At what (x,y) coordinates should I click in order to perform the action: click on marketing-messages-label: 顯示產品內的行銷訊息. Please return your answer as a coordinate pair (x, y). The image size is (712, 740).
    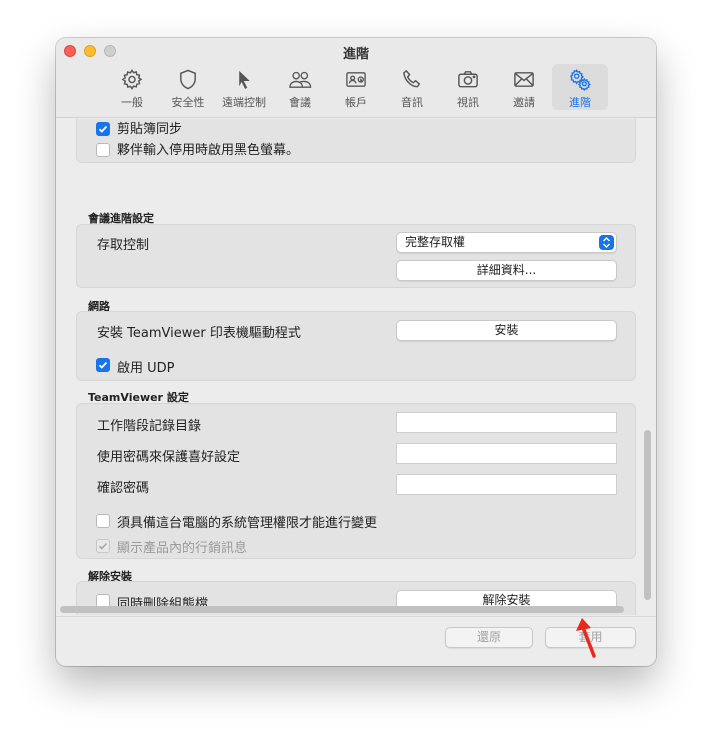
    Looking at the image, I should click on (182, 548).